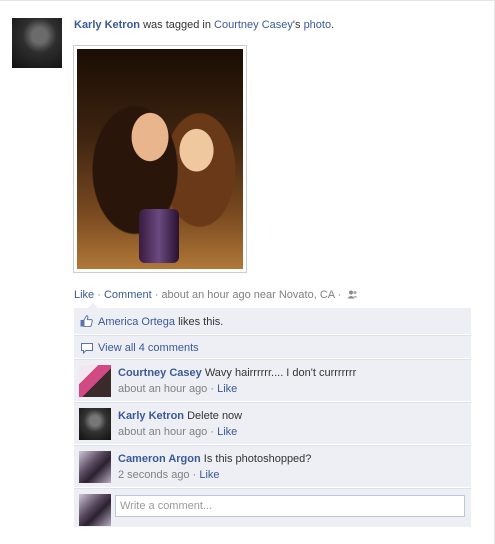  I want to click on comment-bubble-icon, so click(87, 350).